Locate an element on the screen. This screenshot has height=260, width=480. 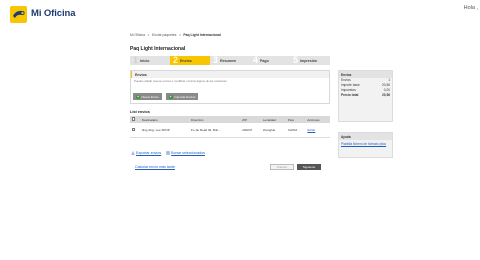
summary-label: Importe base is located at coordinates (350, 85).